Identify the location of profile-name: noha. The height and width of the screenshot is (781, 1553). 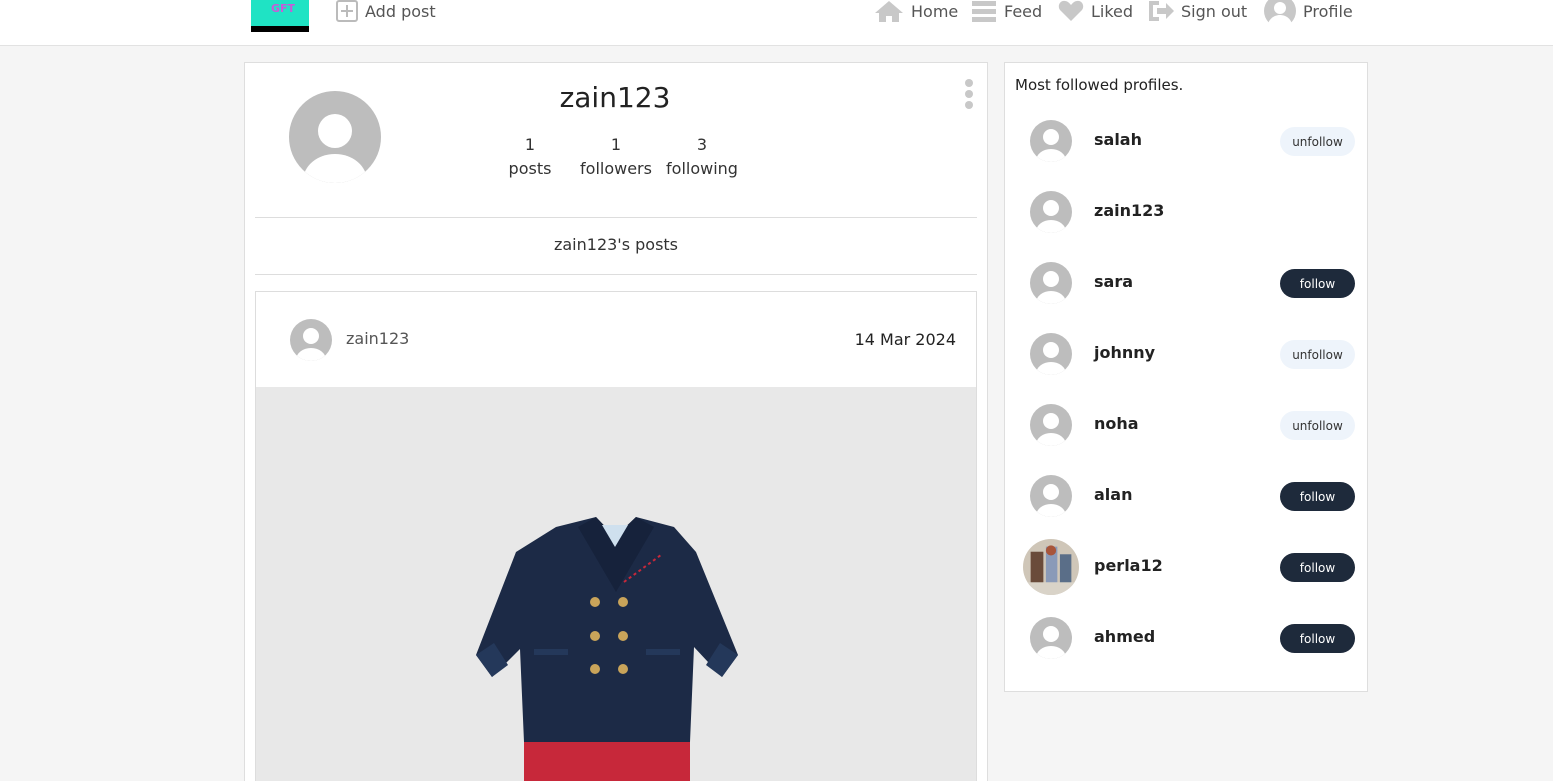
(1116, 423).